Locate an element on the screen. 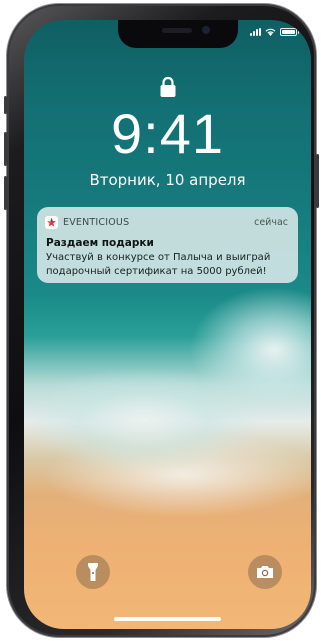 The width and height of the screenshot is (321, 641). notification-app-name: EVENTICIOUS is located at coordinates (96, 222).